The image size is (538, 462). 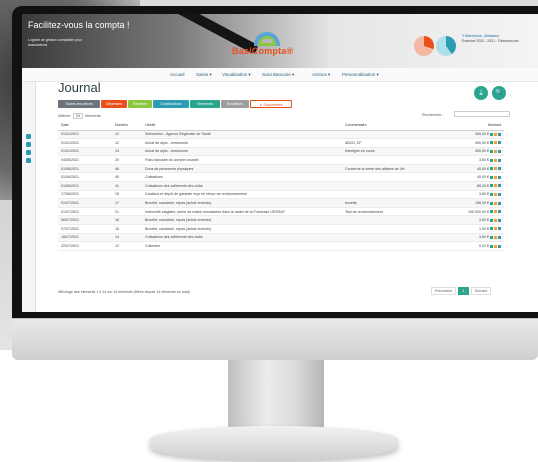 What do you see at coordinates (242, 126) in the screenshot?
I see `col-label: Libellé` at bounding box center [242, 126].